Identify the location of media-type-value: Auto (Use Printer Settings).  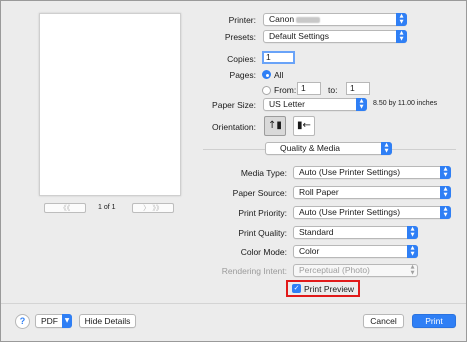
(350, 172).